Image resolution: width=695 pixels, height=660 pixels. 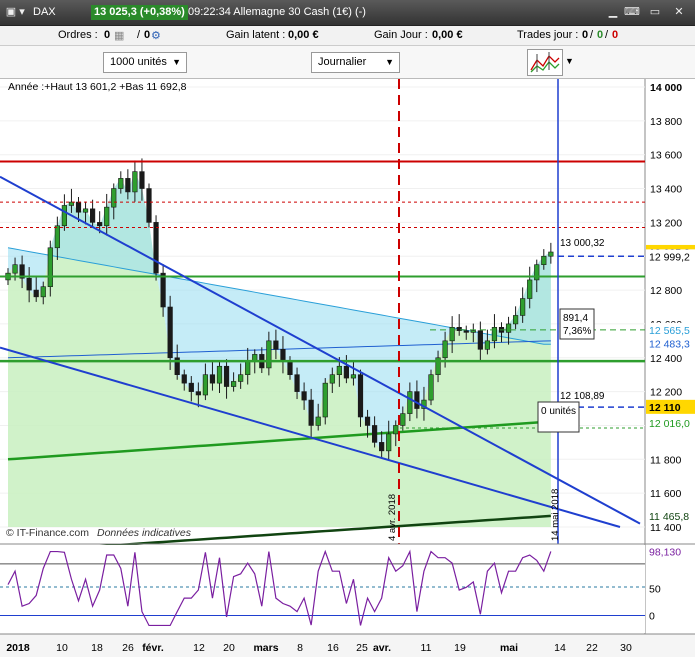 What do you see at coordinates (362, 648) in the screenshot?
I see `x-tick-label: 25` at bounding box center [362, 648].